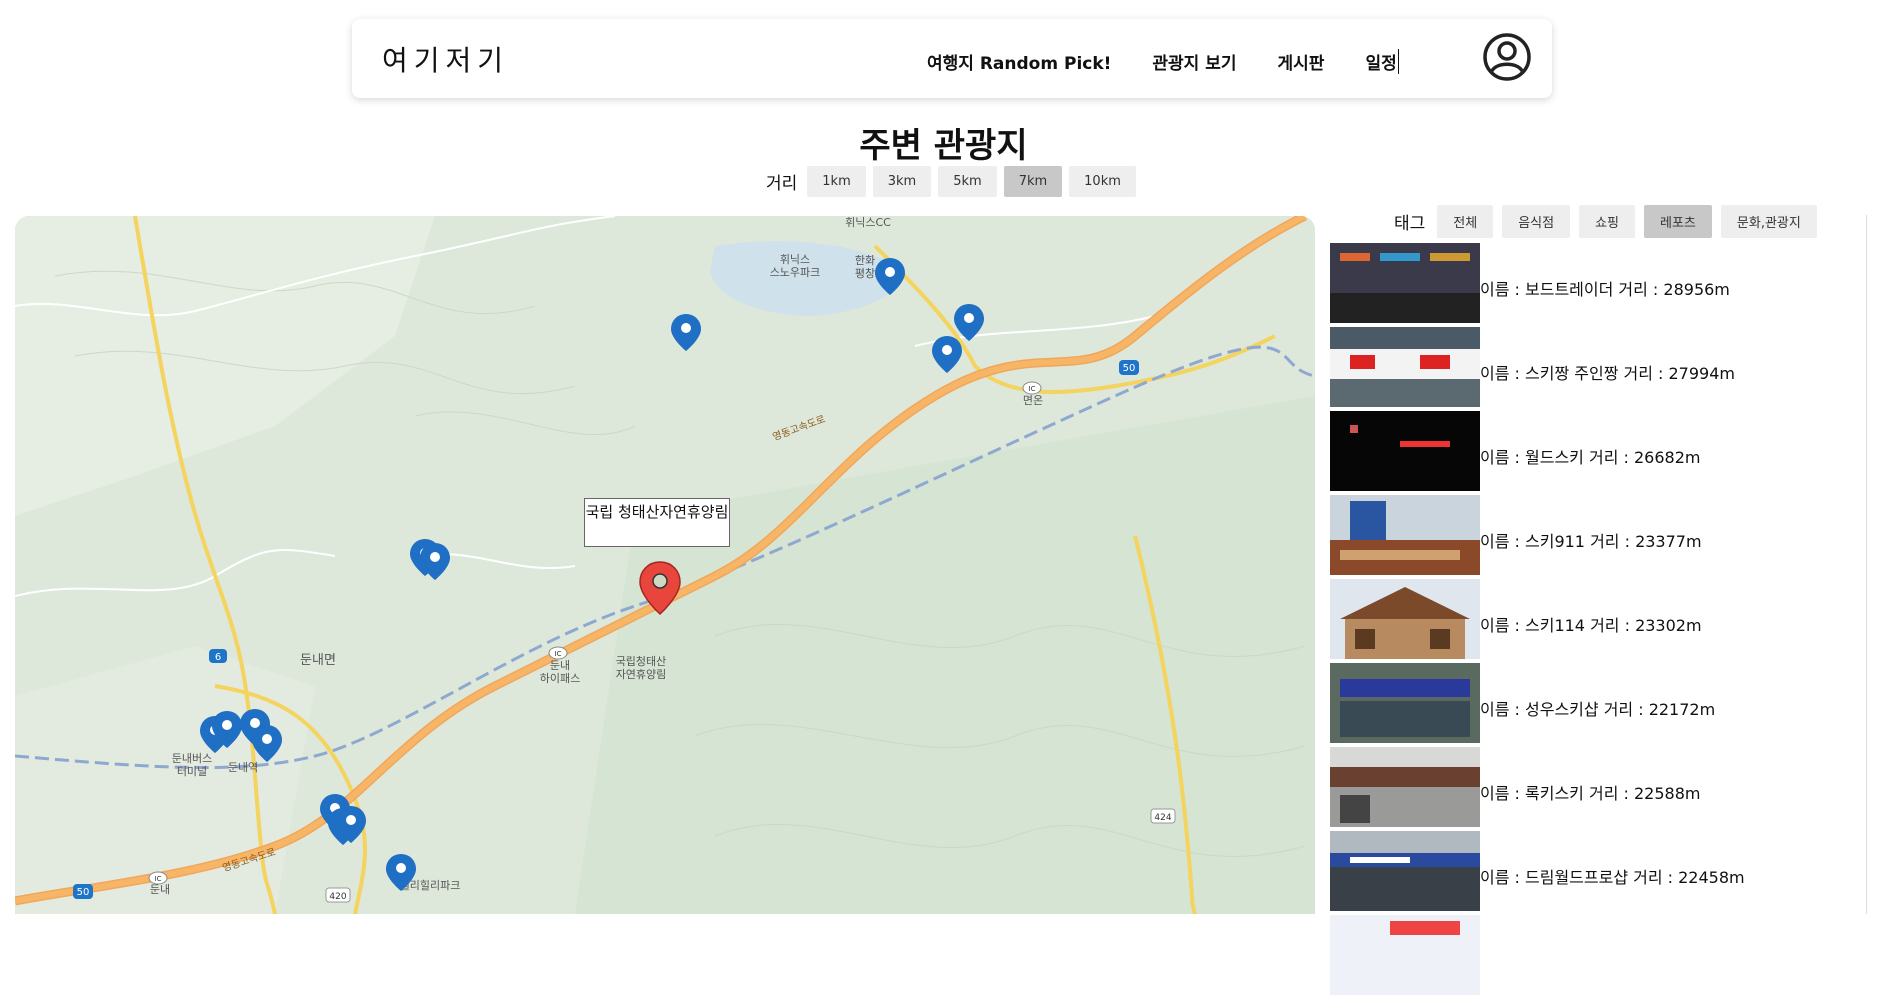 This screenshot has width=1887, height=999. I want to click on svg-text: 424, so click(1162, 818).